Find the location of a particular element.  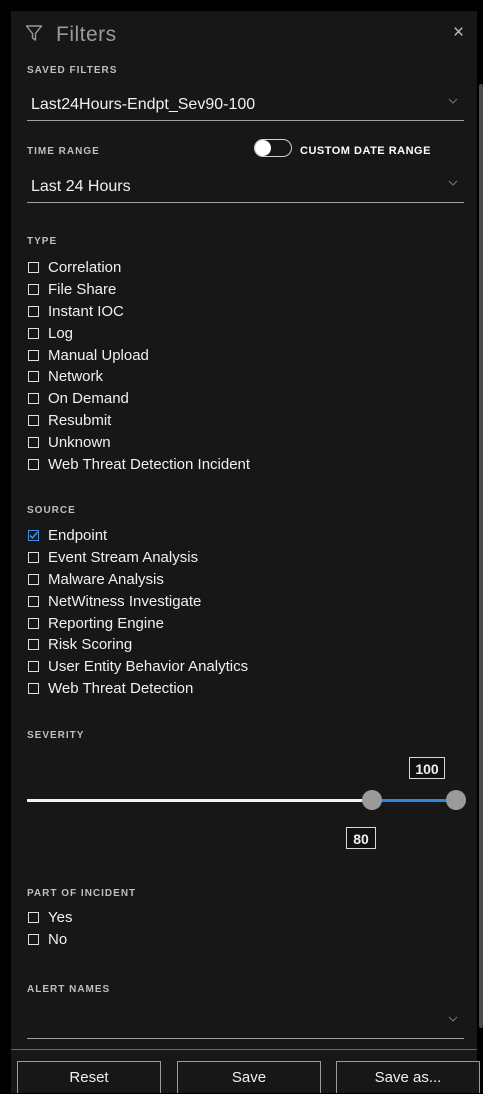

source-option-malware-analysis: Malware Analysis is located at coordinates (138, 580).